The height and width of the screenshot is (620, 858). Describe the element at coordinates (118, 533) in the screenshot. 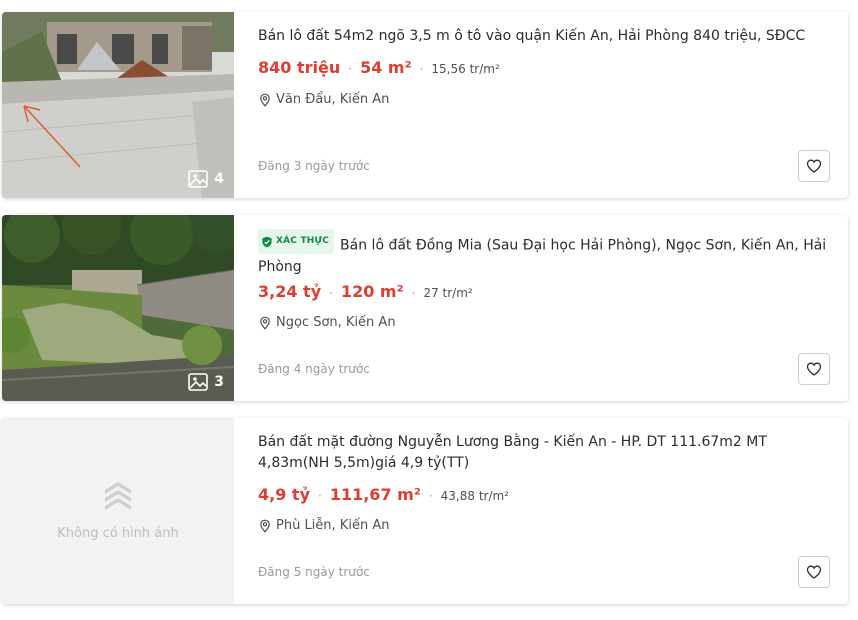

I see `no-image-text: Không có hình ảnh` at that location.